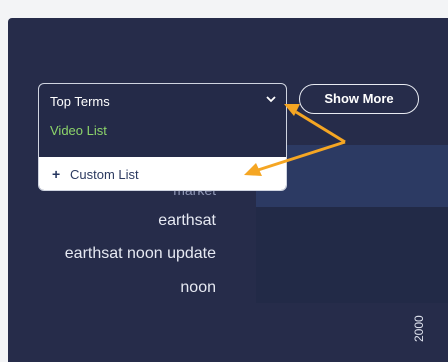  I want to click on arrow-to-chevron, so click(320, 127).